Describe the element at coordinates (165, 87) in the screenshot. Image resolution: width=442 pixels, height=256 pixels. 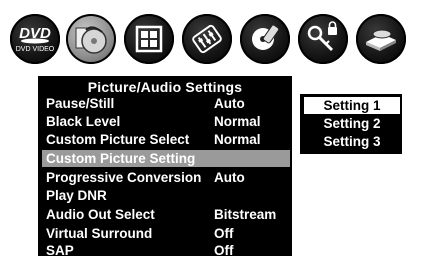
I see `menu-title: Picture/Audio Settings` at that location.